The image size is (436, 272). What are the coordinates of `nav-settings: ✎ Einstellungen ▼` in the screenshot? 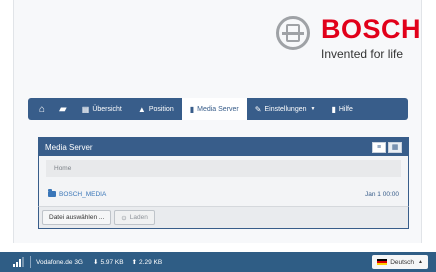 It's located at (285, 109).